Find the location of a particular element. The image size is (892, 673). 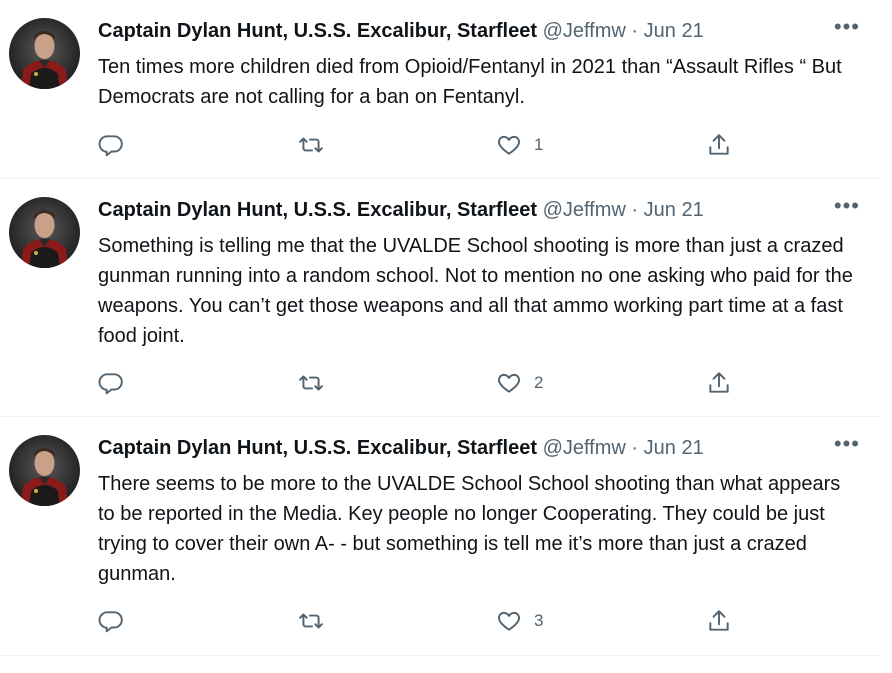

like-count: 3 is located at coordinates (539, 620).